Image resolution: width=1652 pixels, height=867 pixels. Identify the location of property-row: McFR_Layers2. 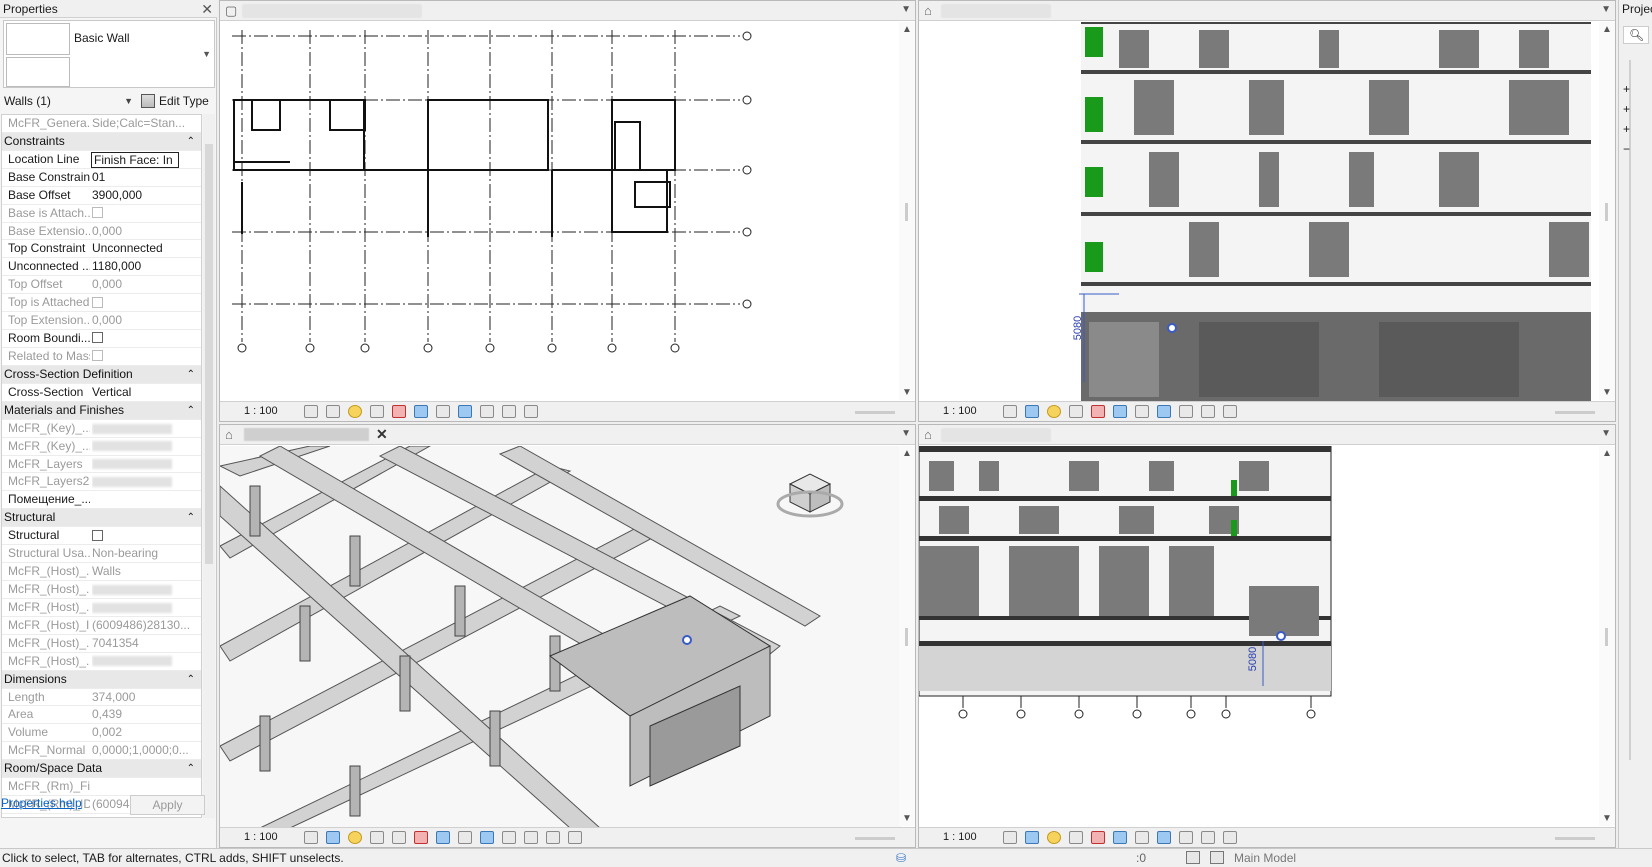
(101, 482).